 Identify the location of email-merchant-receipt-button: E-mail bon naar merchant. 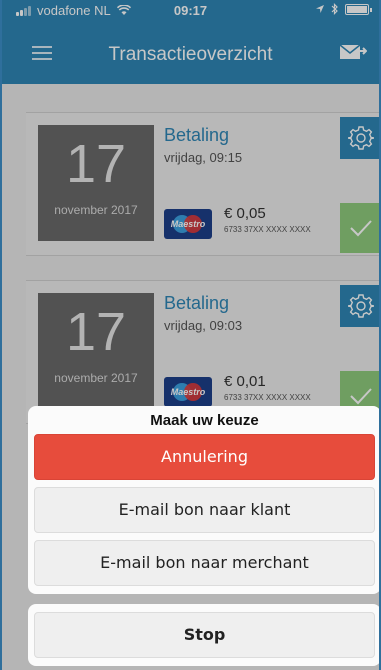
(204, 563).